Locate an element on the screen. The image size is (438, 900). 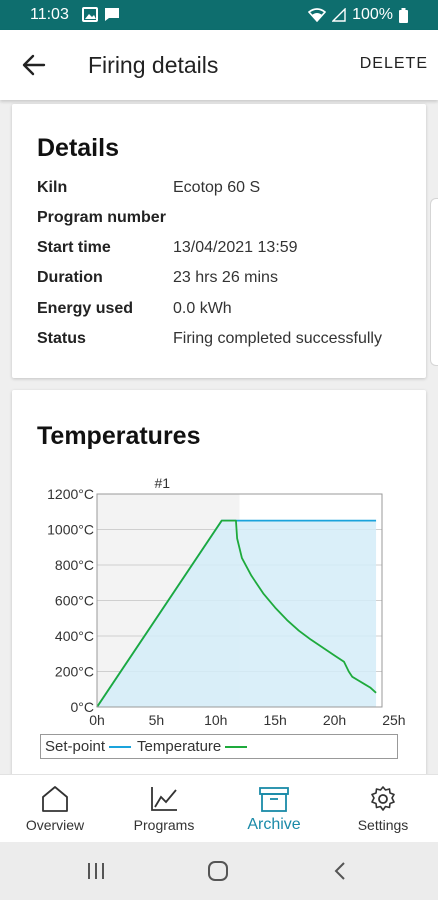
chart-legend: Set-point Temperature is located at coordinates (219, 746).